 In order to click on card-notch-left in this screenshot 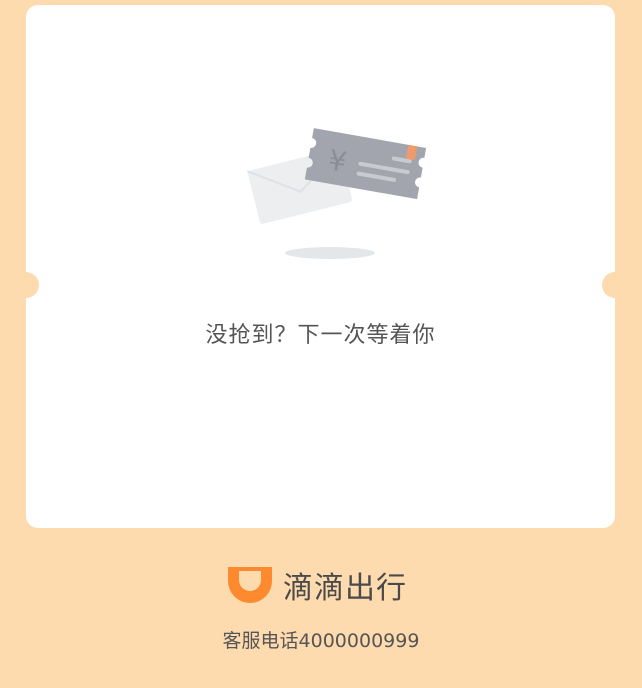, I will do `click(26, 285)`.